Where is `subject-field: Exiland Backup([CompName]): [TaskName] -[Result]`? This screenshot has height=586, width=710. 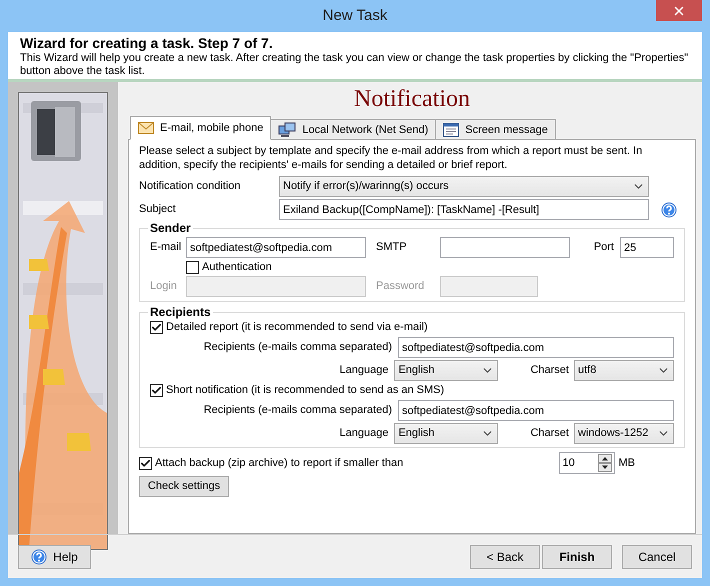
subject-field: Exiland Backup([CompName]): [TaskName] -[Result] is located at coordinates (464, 209).